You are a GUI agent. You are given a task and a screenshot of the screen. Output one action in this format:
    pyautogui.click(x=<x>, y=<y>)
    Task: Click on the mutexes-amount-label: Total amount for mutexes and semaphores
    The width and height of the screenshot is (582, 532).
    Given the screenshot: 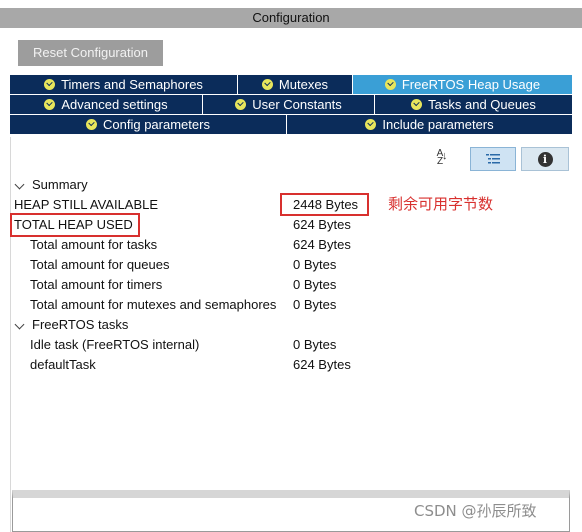 What is the action you would take?
    pyautogui.click(x=153, y=304)
    